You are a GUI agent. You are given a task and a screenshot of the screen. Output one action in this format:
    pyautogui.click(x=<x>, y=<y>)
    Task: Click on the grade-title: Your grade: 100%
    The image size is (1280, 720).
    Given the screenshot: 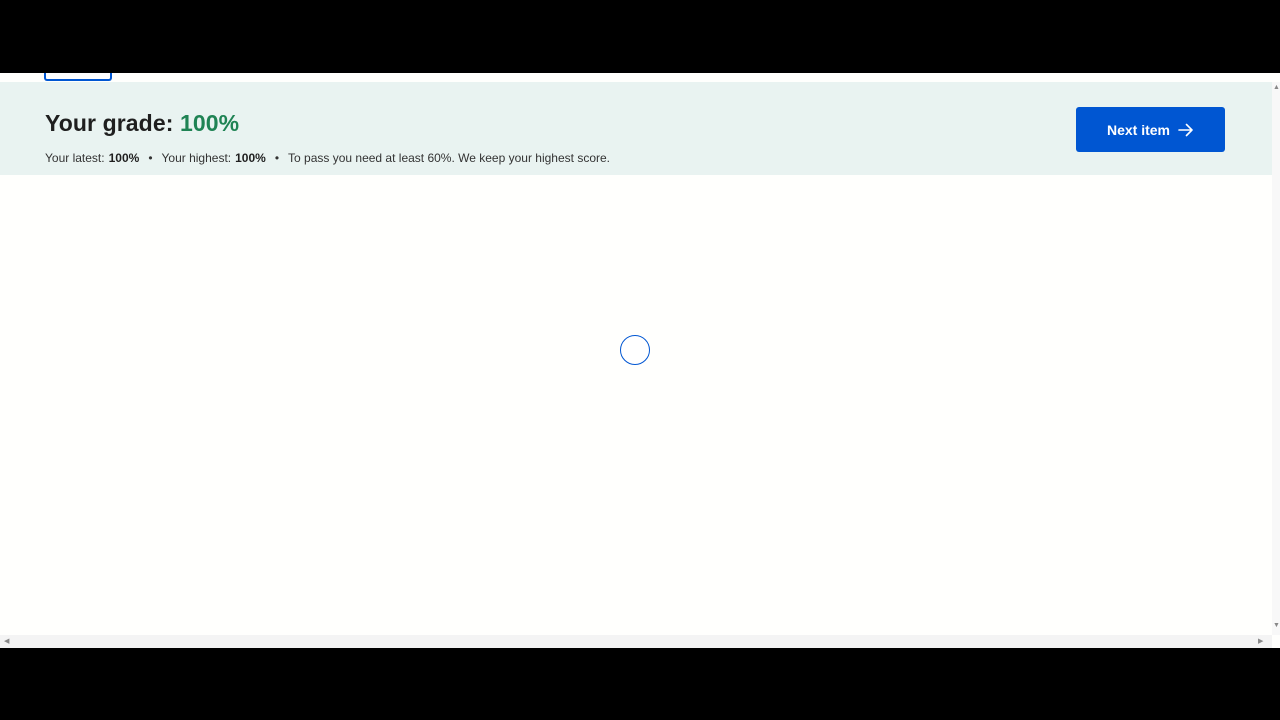 What is the action you would take?
    pyautogui.click(x=142, y=123)
    